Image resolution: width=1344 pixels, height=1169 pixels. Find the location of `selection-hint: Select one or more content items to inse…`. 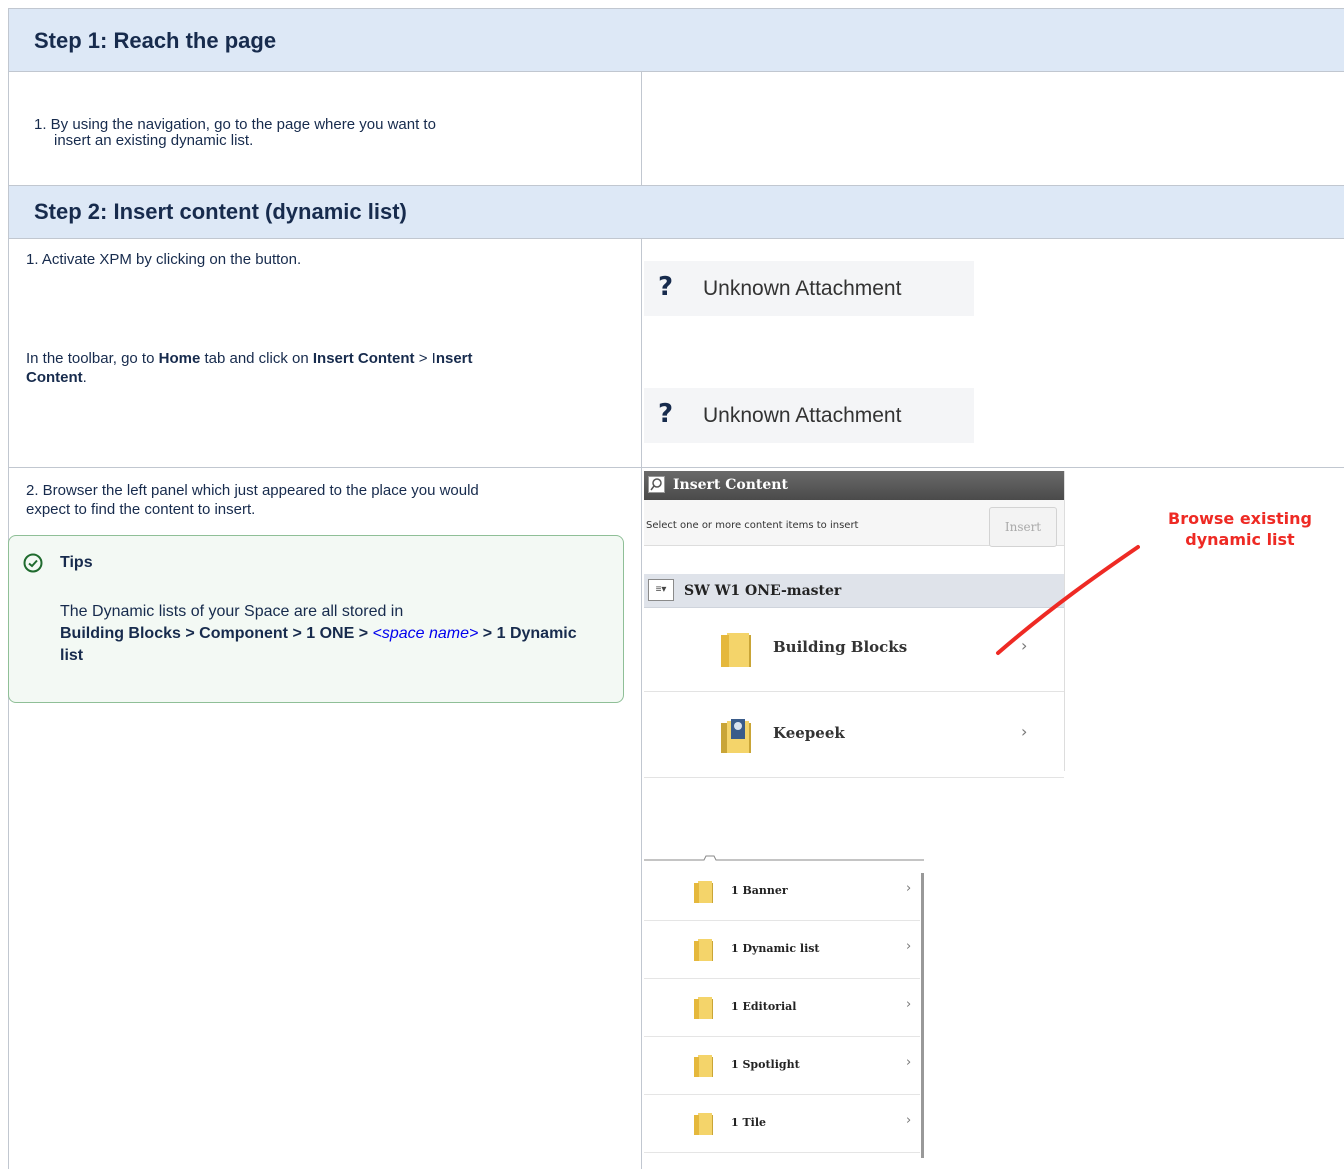

selection-hint: Select one or more content items to inse… is located at coordinates (752, 525).